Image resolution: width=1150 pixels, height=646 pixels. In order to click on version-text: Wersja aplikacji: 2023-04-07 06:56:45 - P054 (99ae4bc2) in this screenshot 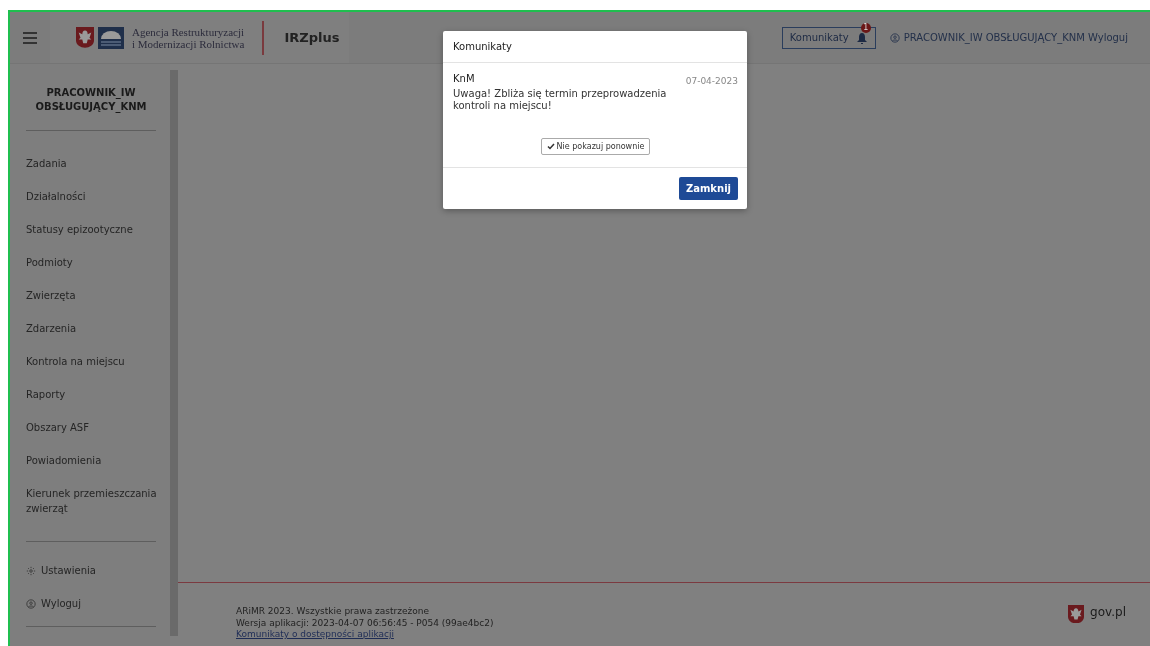, I will do `click(365, 623)`.